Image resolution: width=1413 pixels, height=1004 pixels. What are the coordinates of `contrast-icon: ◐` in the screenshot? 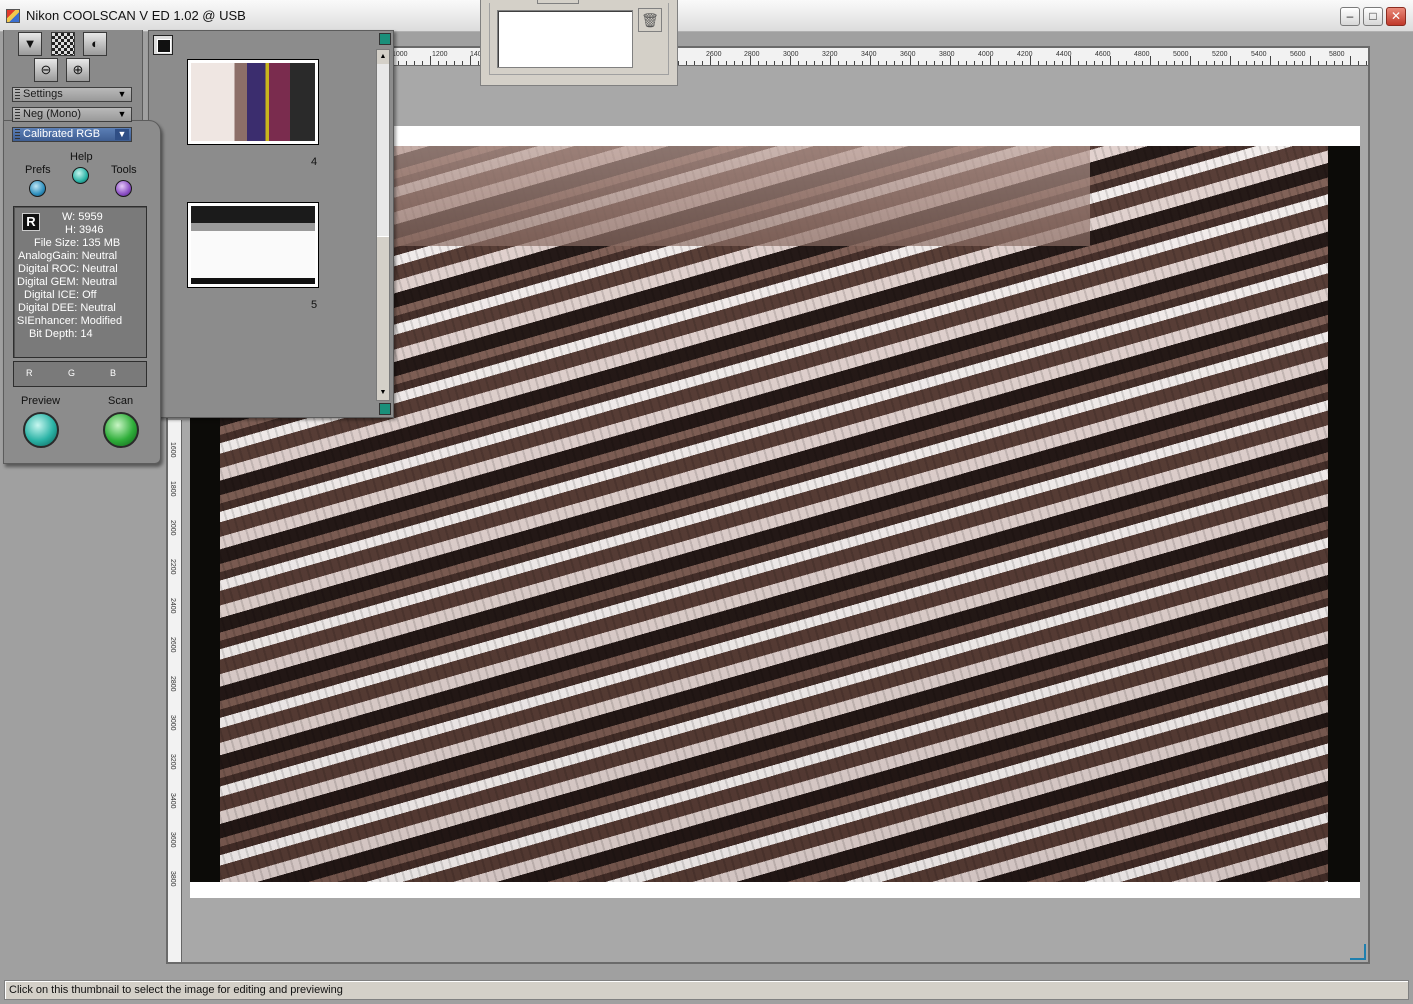 It's located at (95, 44).